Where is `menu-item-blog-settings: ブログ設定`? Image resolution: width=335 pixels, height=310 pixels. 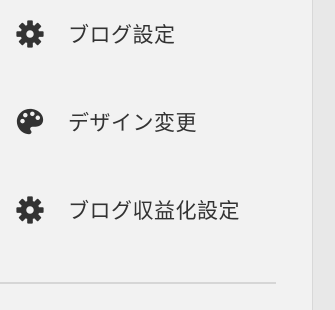 menu-item-blog-settings: ブログ設定 is located at coordinates (95, 34).